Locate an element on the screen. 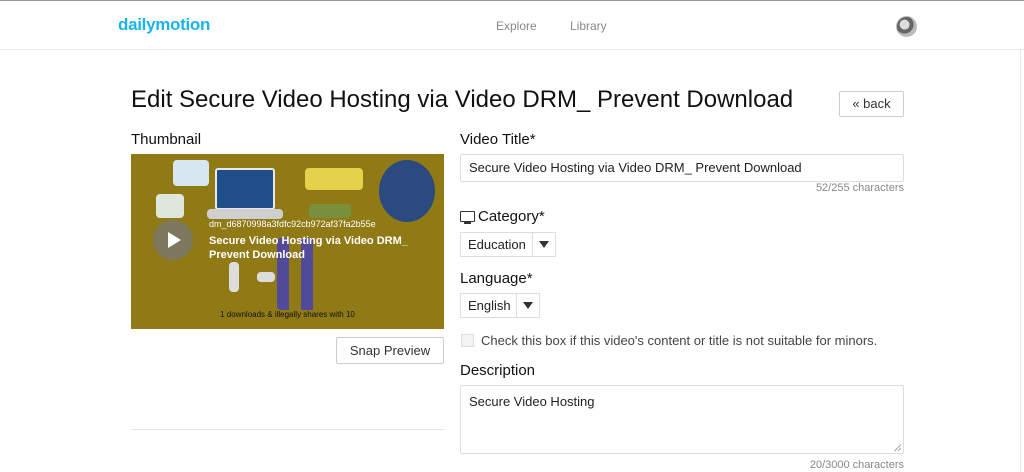 The height and width of the screenshot is (472, 1024). thumbnail-video-id: dm_d6870998a3fdfc92cb972af37fa2b55e is located at coordinates (292, 224).